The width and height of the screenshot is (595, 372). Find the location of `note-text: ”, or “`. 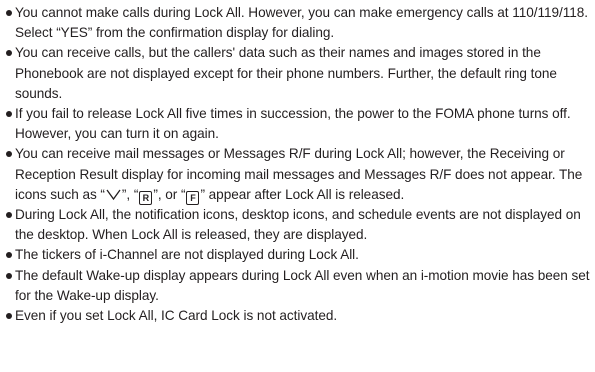

note-text: ”, or “ is located at coordinates (169, 194).